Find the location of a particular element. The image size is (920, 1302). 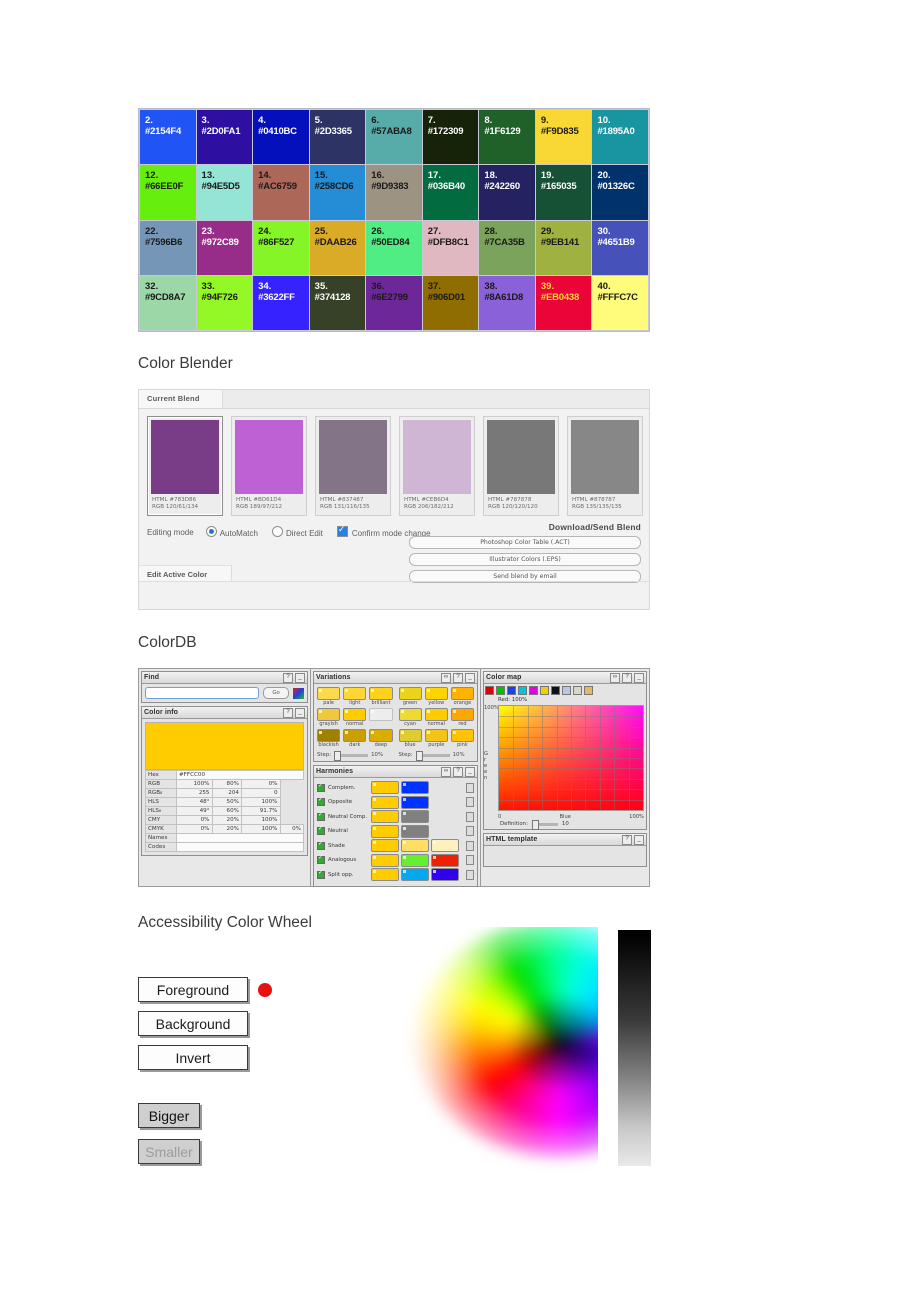

color-swatch: 18. #242260 is located at coordinates (507, 192).